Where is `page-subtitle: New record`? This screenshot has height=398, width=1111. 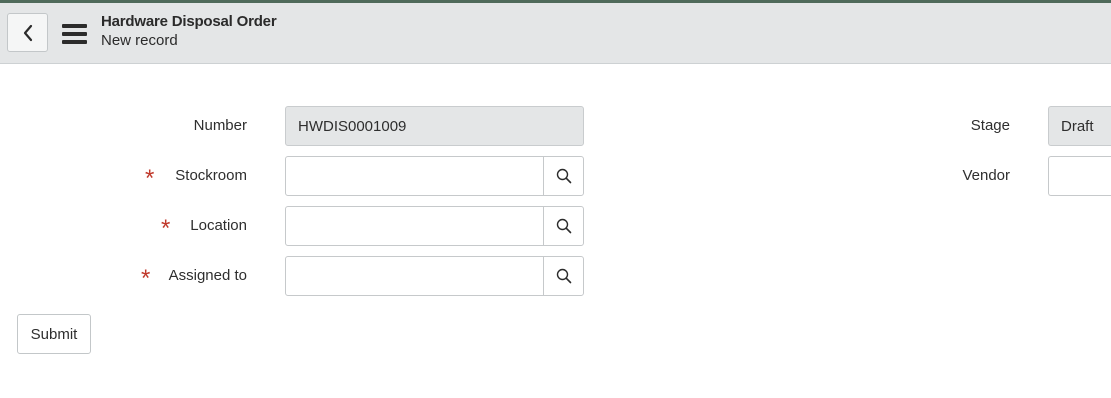
page-subtitle: New record is located at coordinates (139, 40).